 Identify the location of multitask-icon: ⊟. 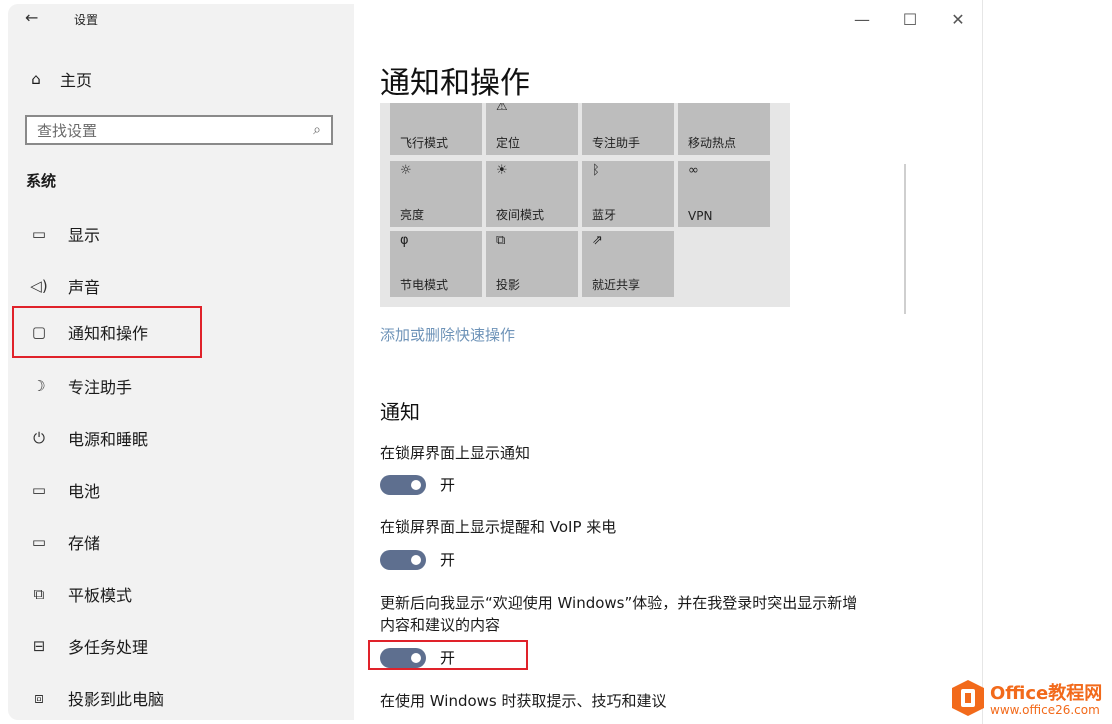
(39, 646).